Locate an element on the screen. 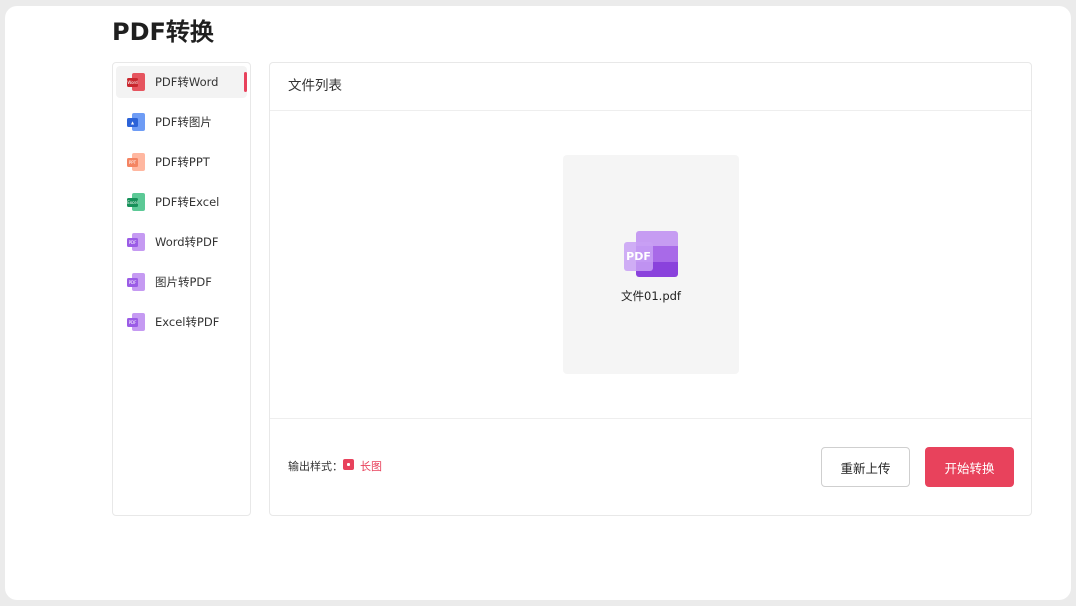 This screenshot has width=1076, height=606. sidebar-item-label: Word转PDF is located at coordinates (187, 242).